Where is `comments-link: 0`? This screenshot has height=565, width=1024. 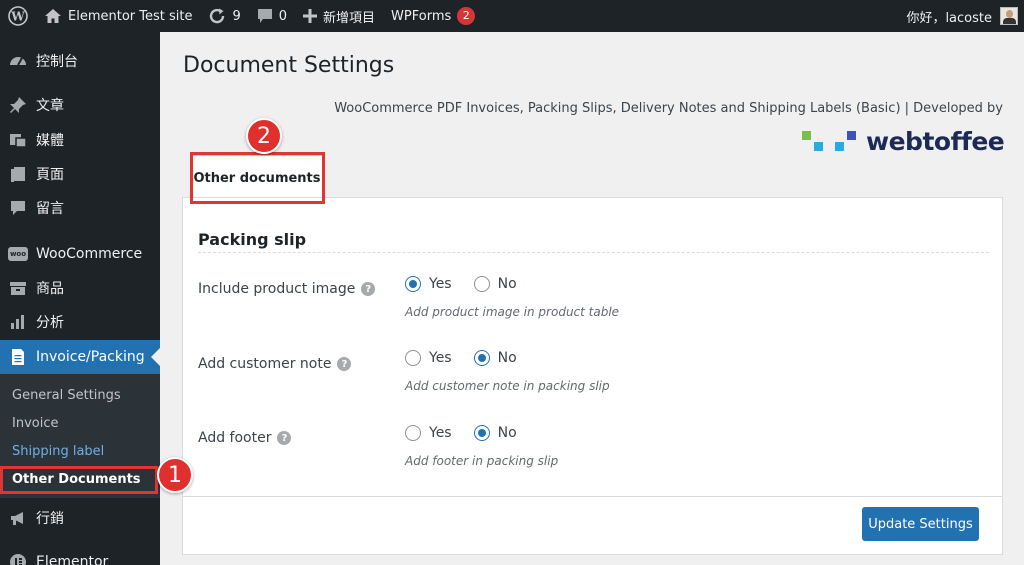
comments-link: 0 is located at coordinates (272, 16).